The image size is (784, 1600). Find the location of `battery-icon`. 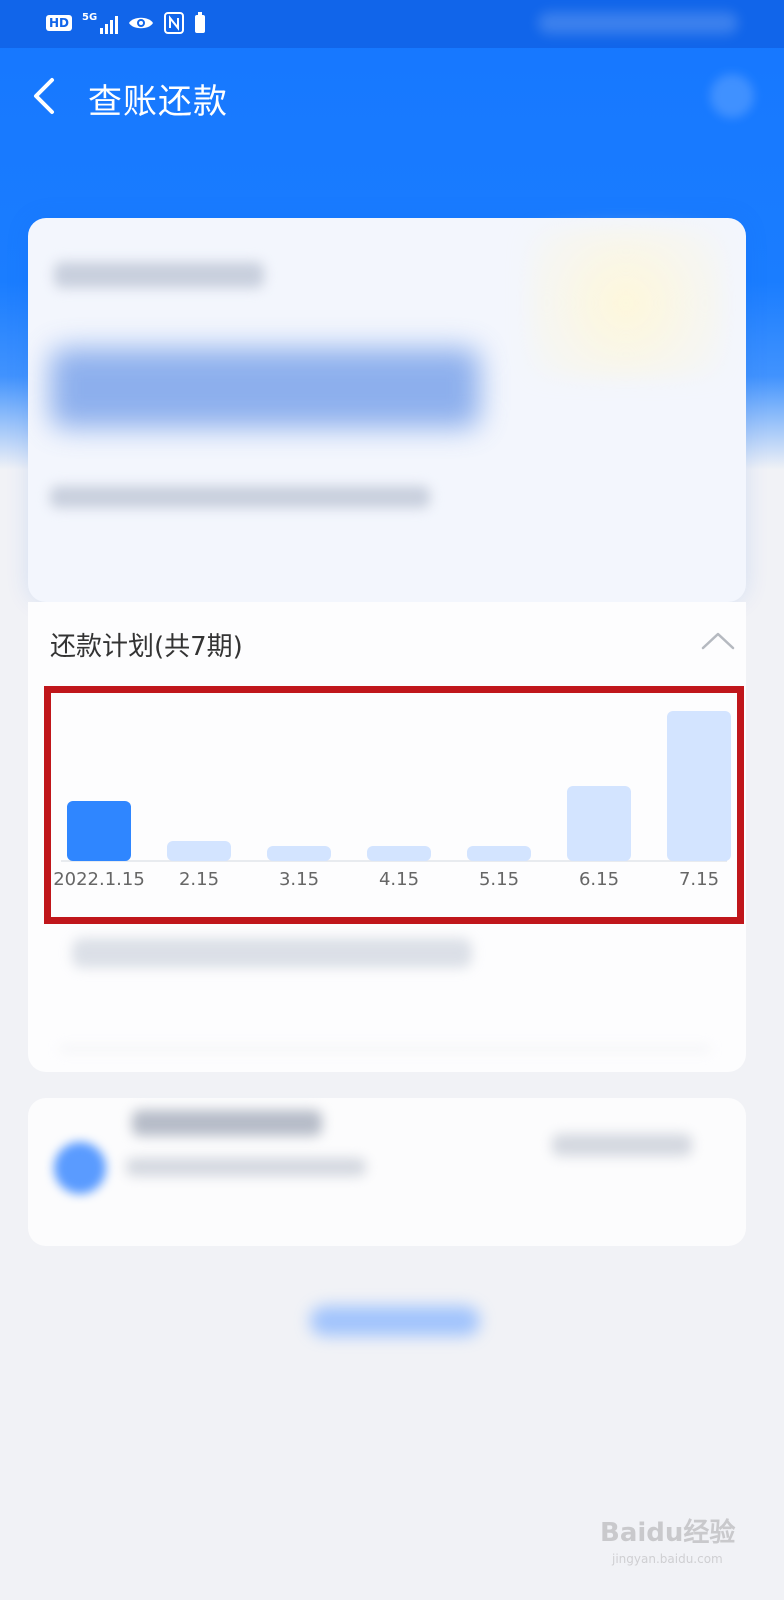

battery-icon is located at coordinates (200, 22).